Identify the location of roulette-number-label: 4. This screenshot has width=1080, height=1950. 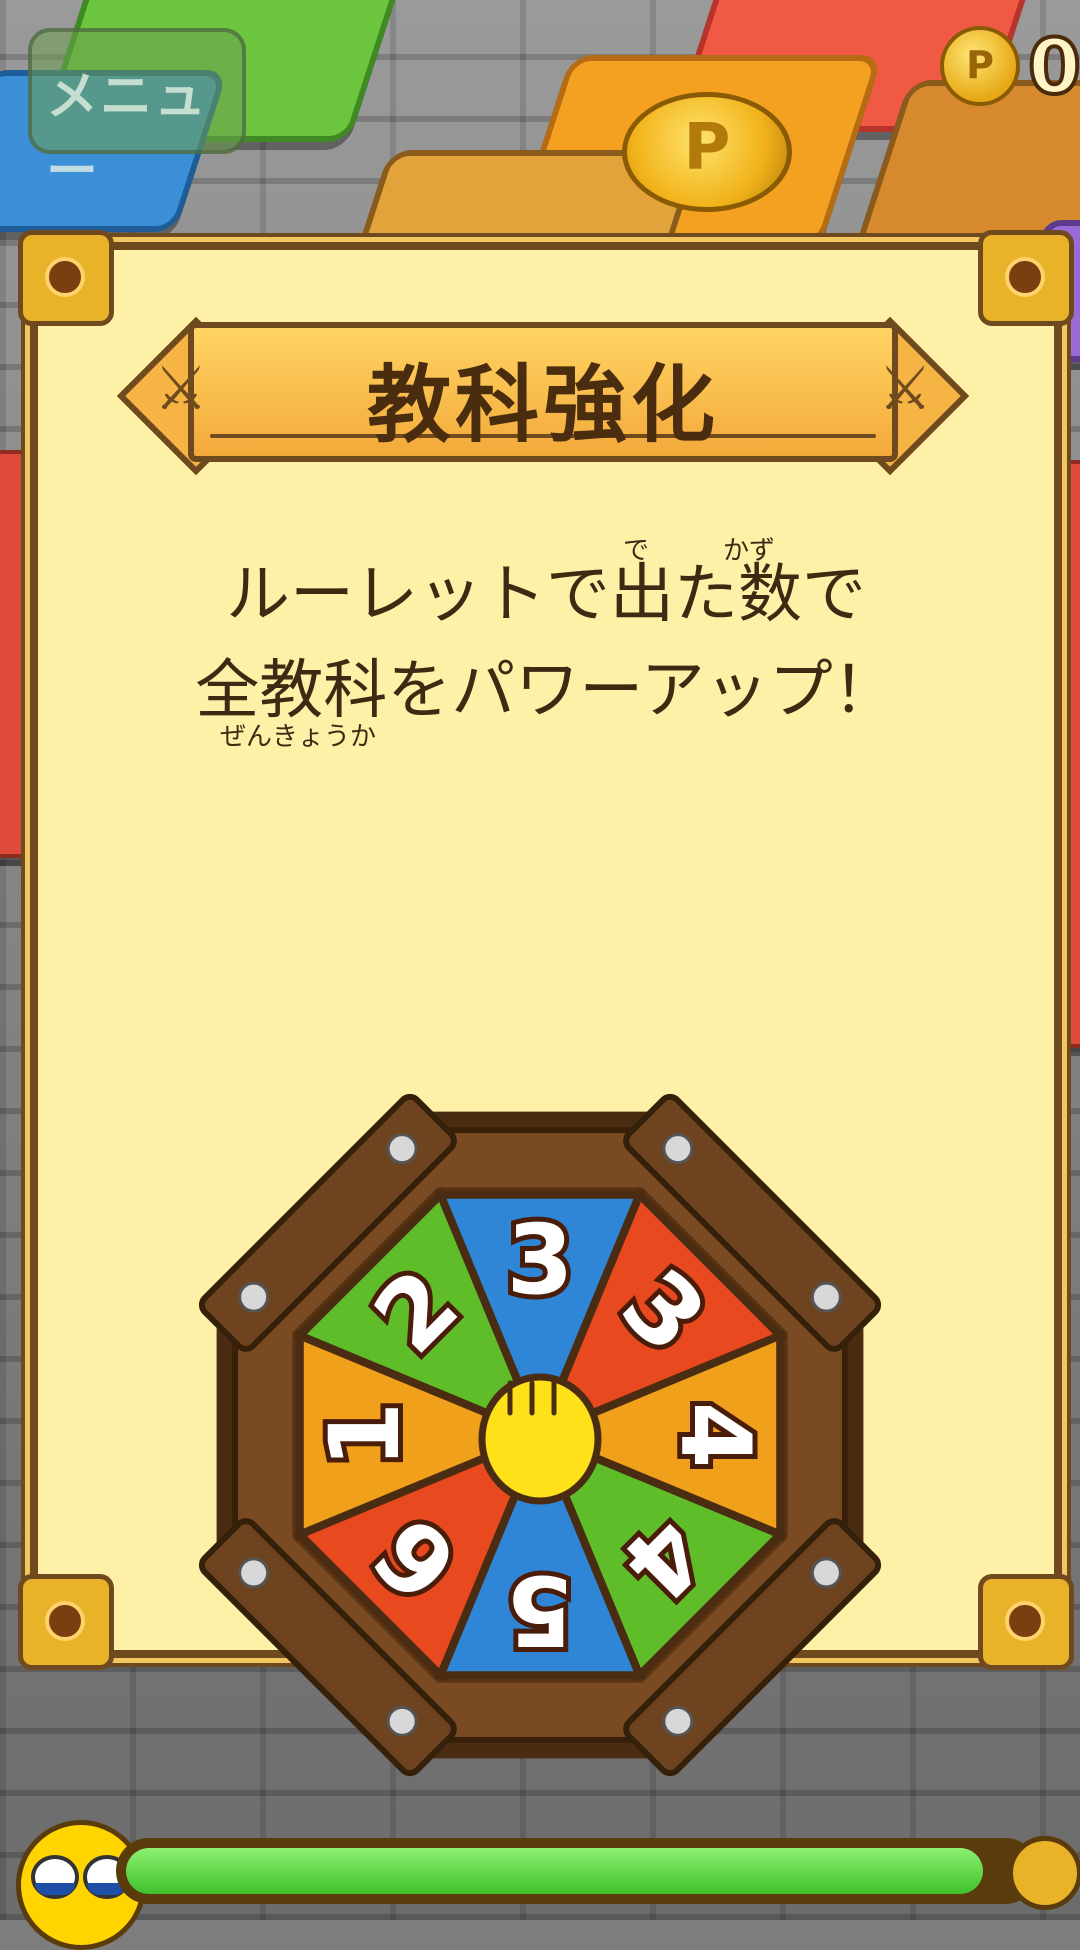
(715, 1435).